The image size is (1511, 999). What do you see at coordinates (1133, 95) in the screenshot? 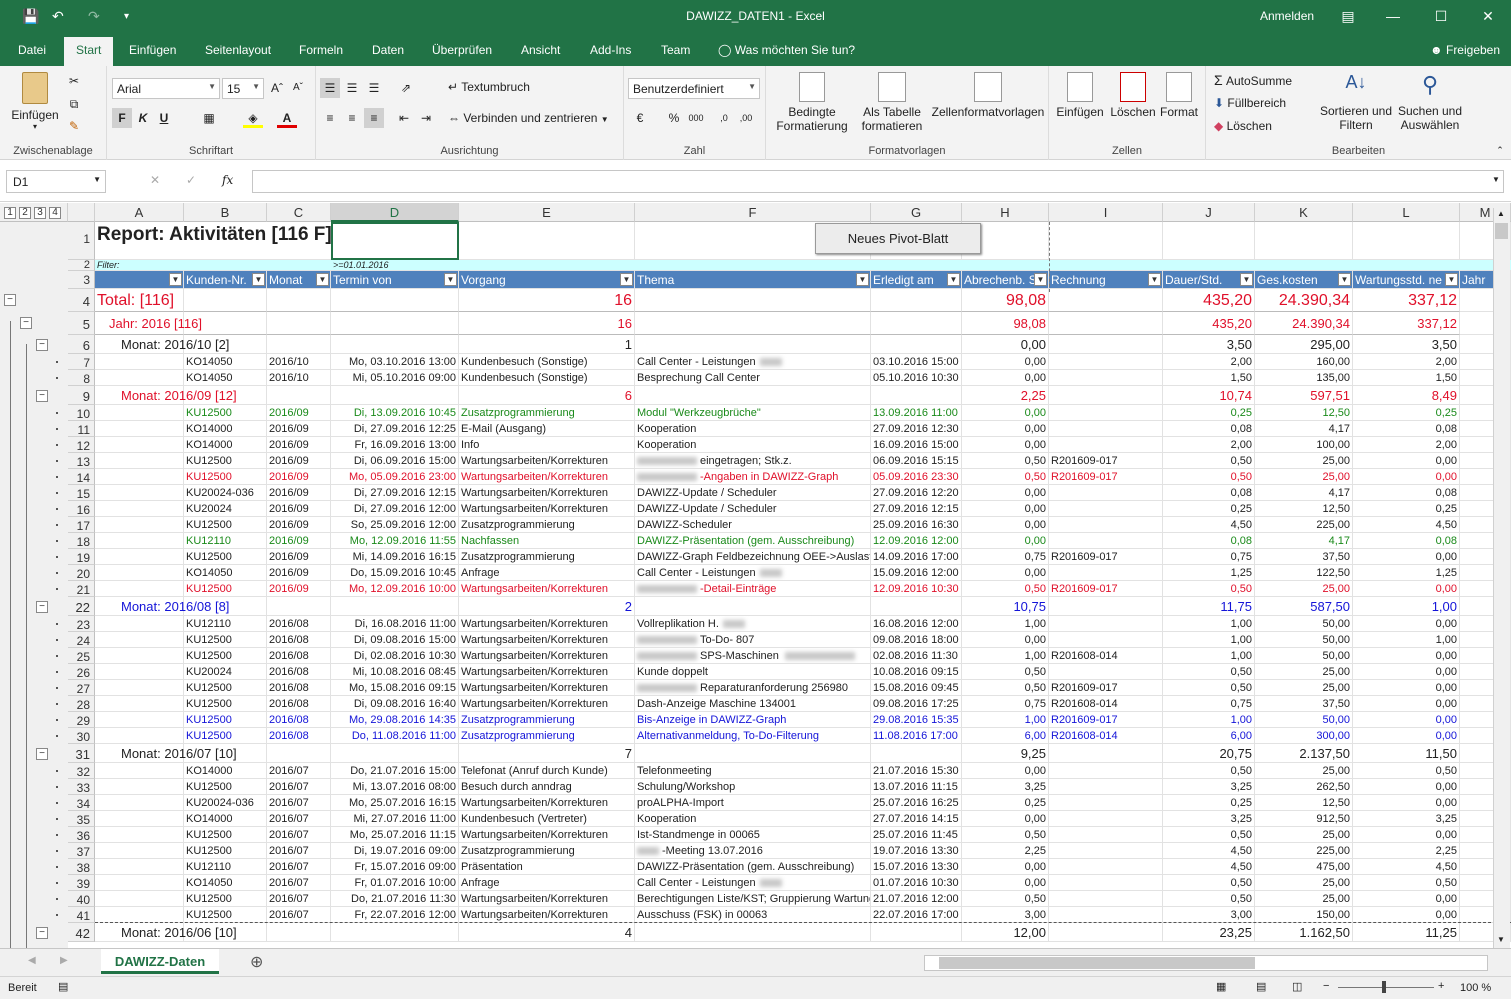
I see `delete-cells-button: Löschen` at bounding box center [1133, 95].